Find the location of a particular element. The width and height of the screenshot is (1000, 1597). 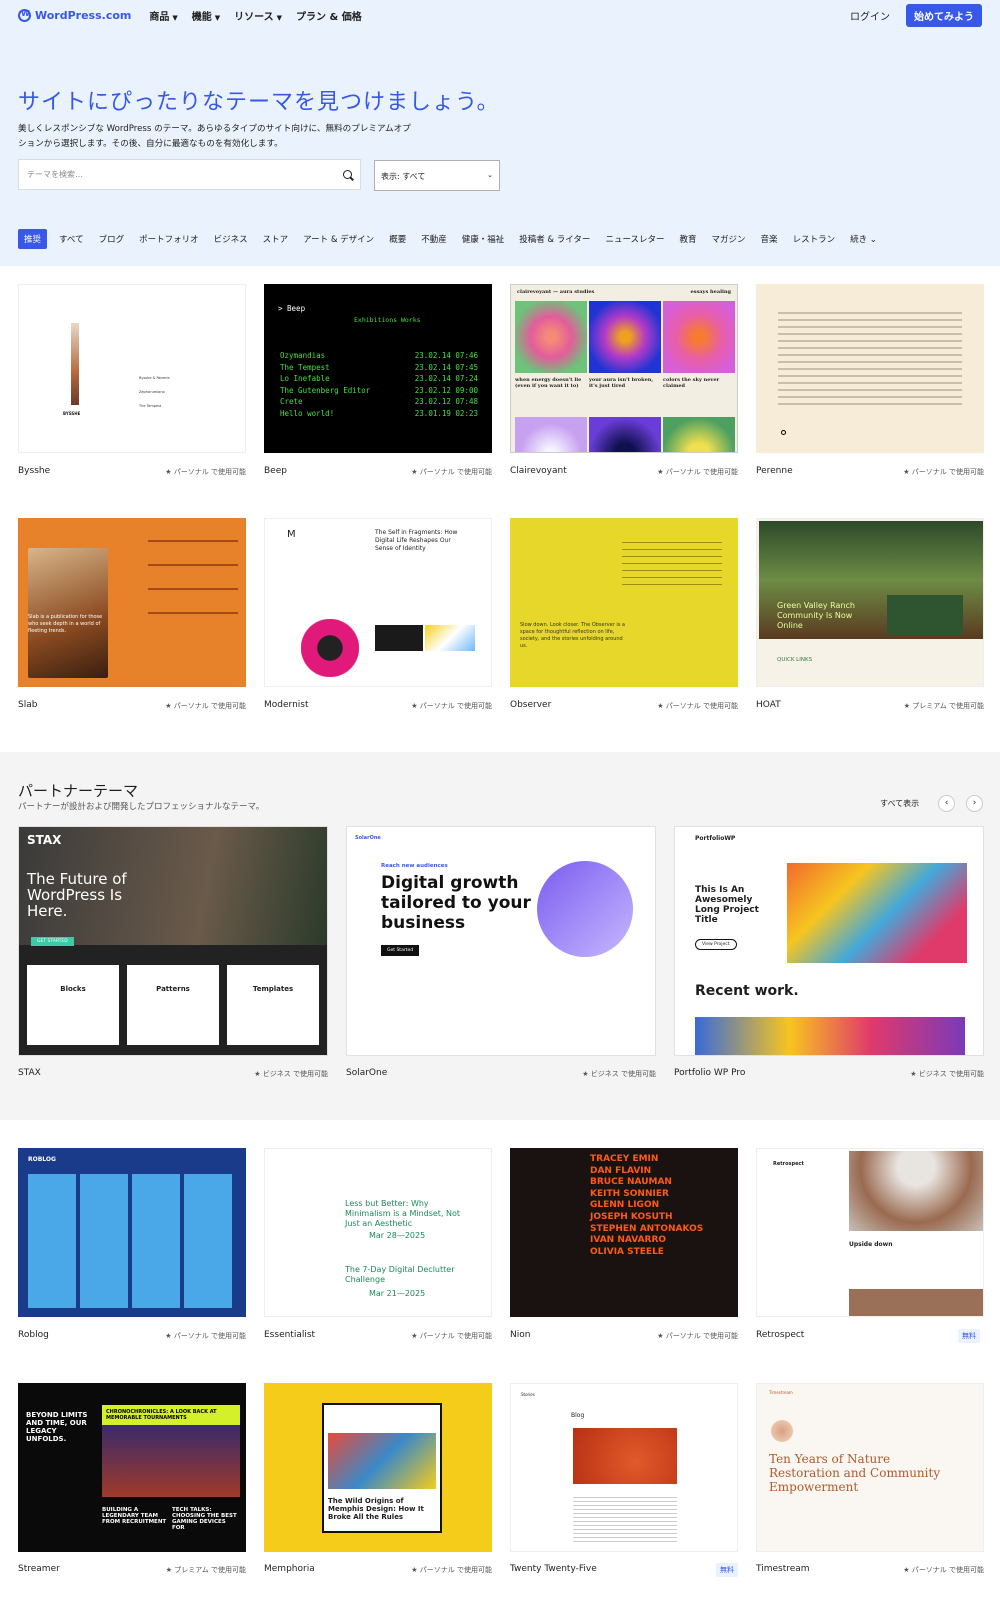

category-tab-business: ビジネス is located at coordinates (231, 239).